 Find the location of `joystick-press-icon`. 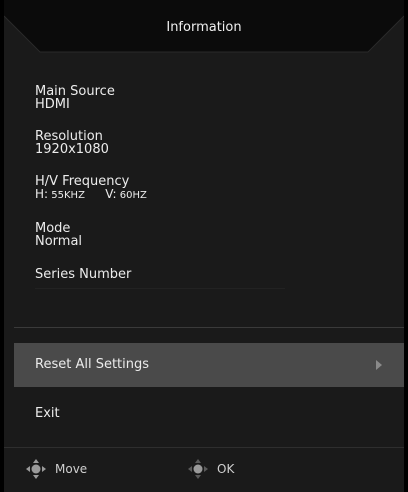

joystick-press-icon is located at coordinates (198, 469).